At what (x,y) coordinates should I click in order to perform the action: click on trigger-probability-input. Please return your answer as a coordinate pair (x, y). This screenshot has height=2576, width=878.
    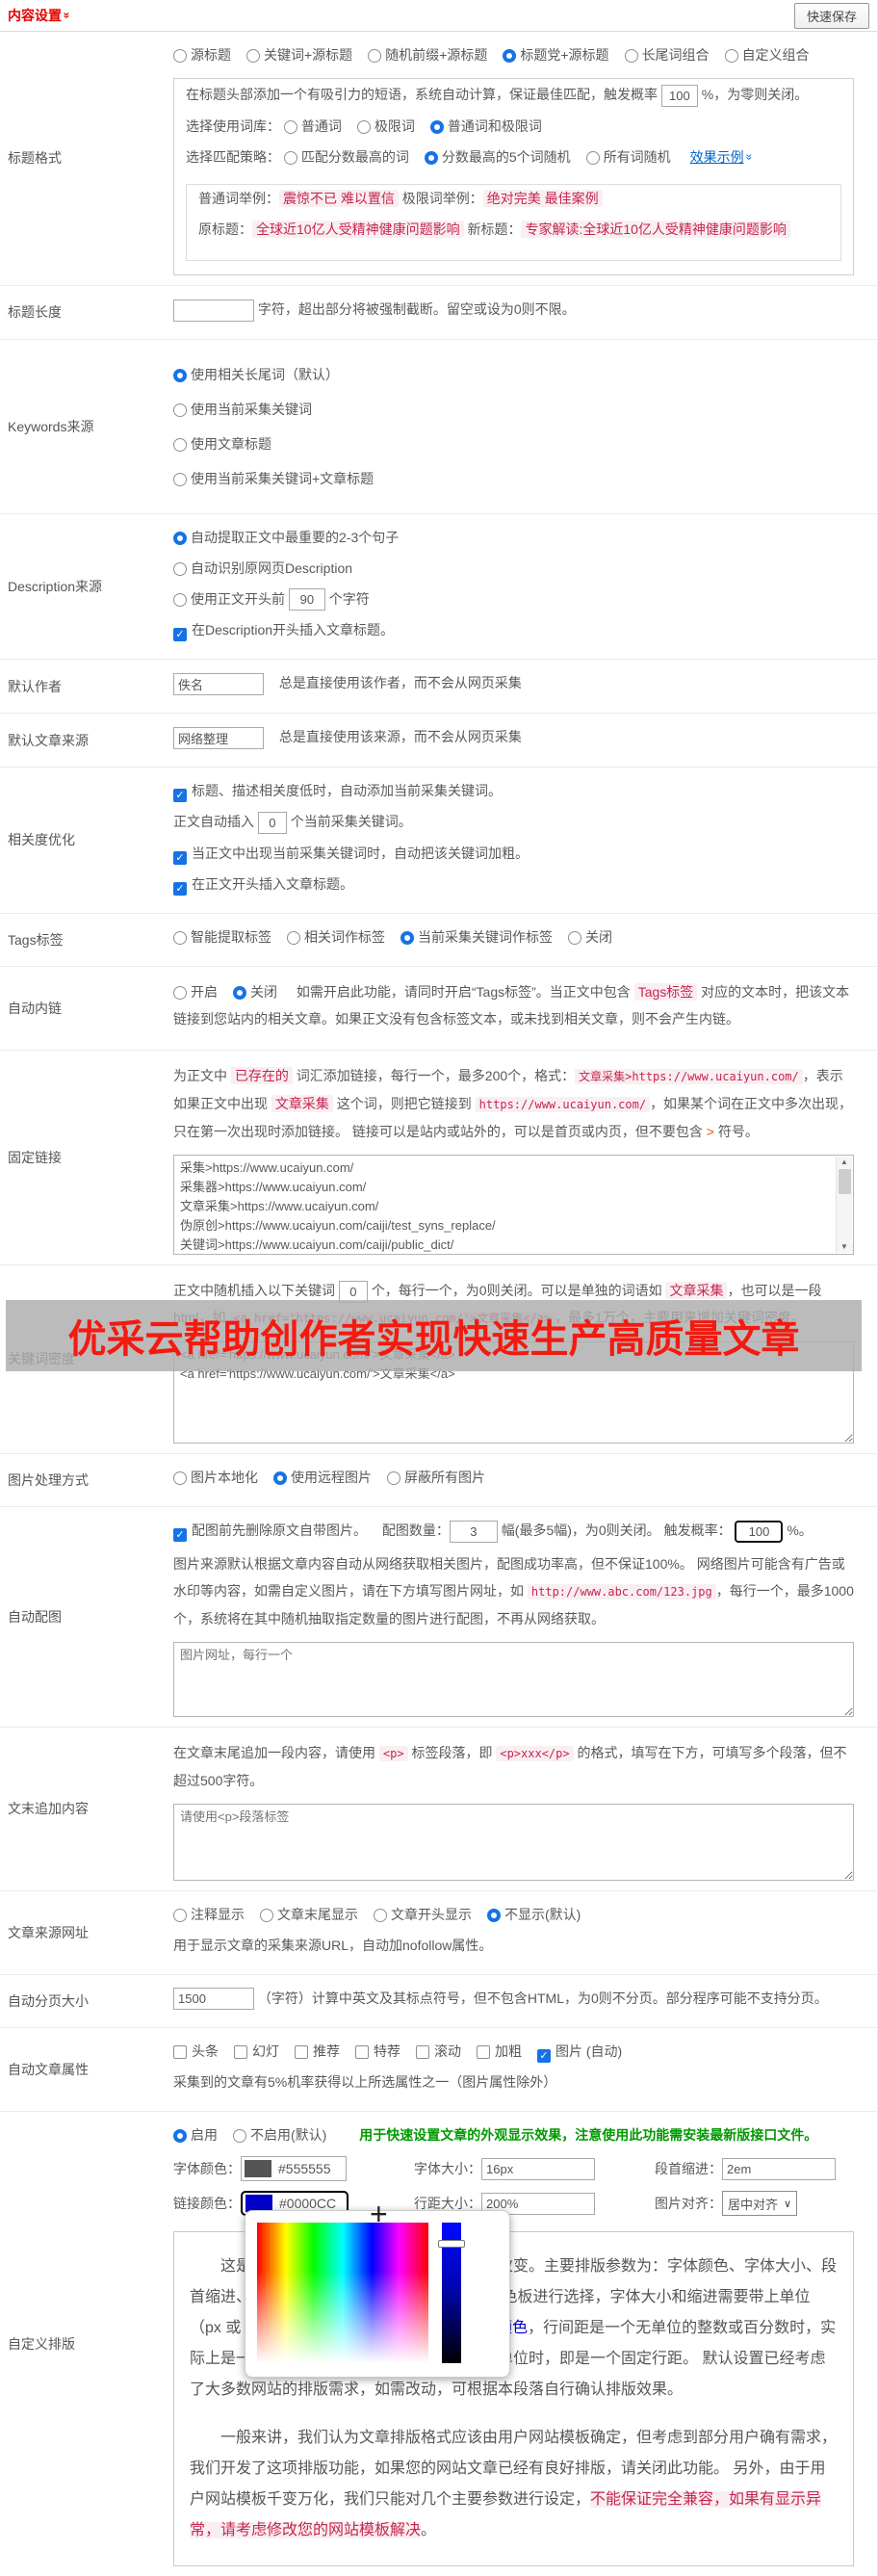
    Looking at the image, I should click on (679, 95).